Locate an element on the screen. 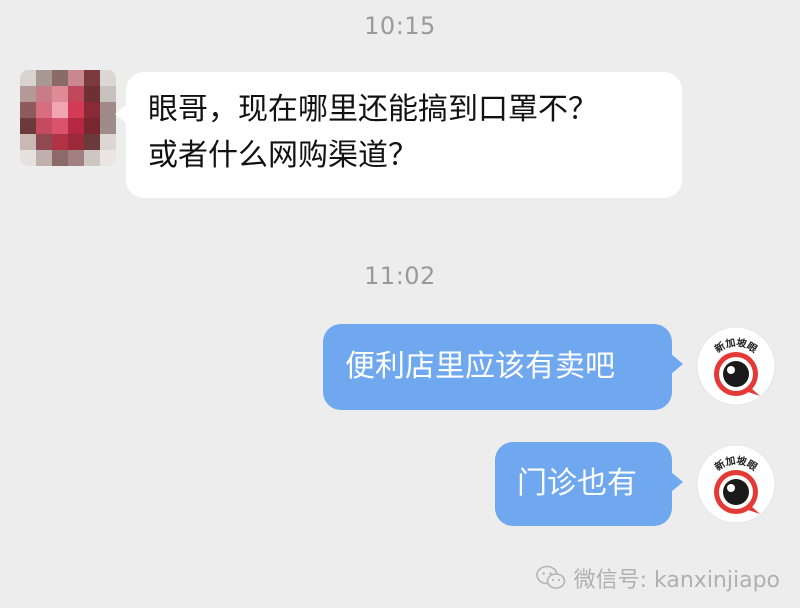 This screenshot has height=608, width=800. outgoing-message-bubble: 门诊也有 is located at coordinates (589, 484).